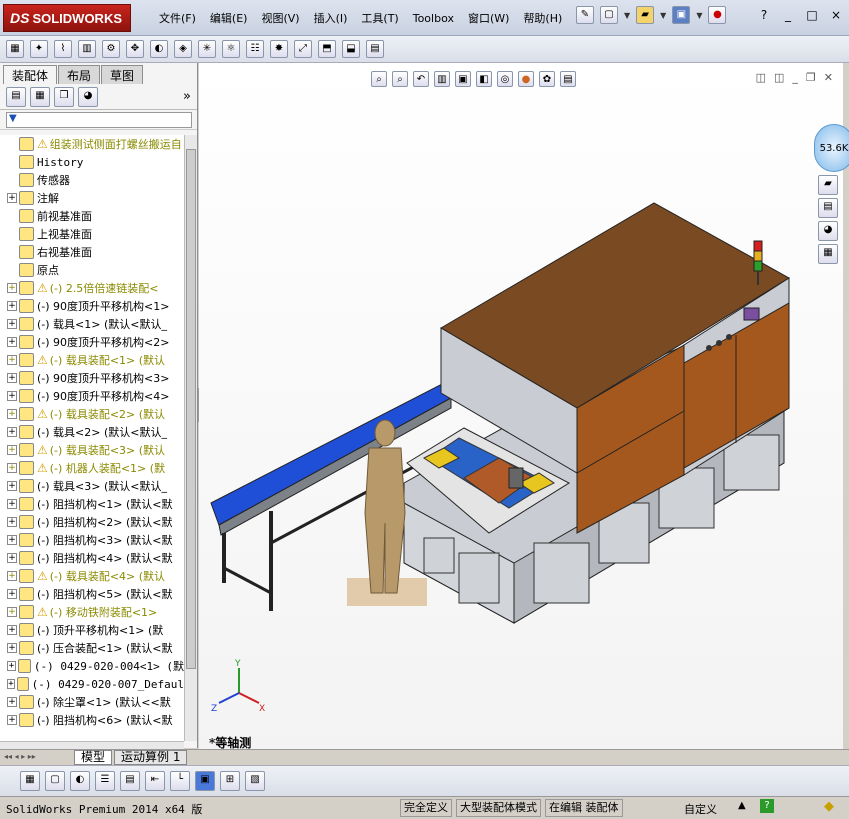 The height and width of the screenshot is (819, 849). What do you see at coordinates (16, 96) in the screenshot?
I see `feature-manager-icon: ▤` at bounding box center [16, 96].